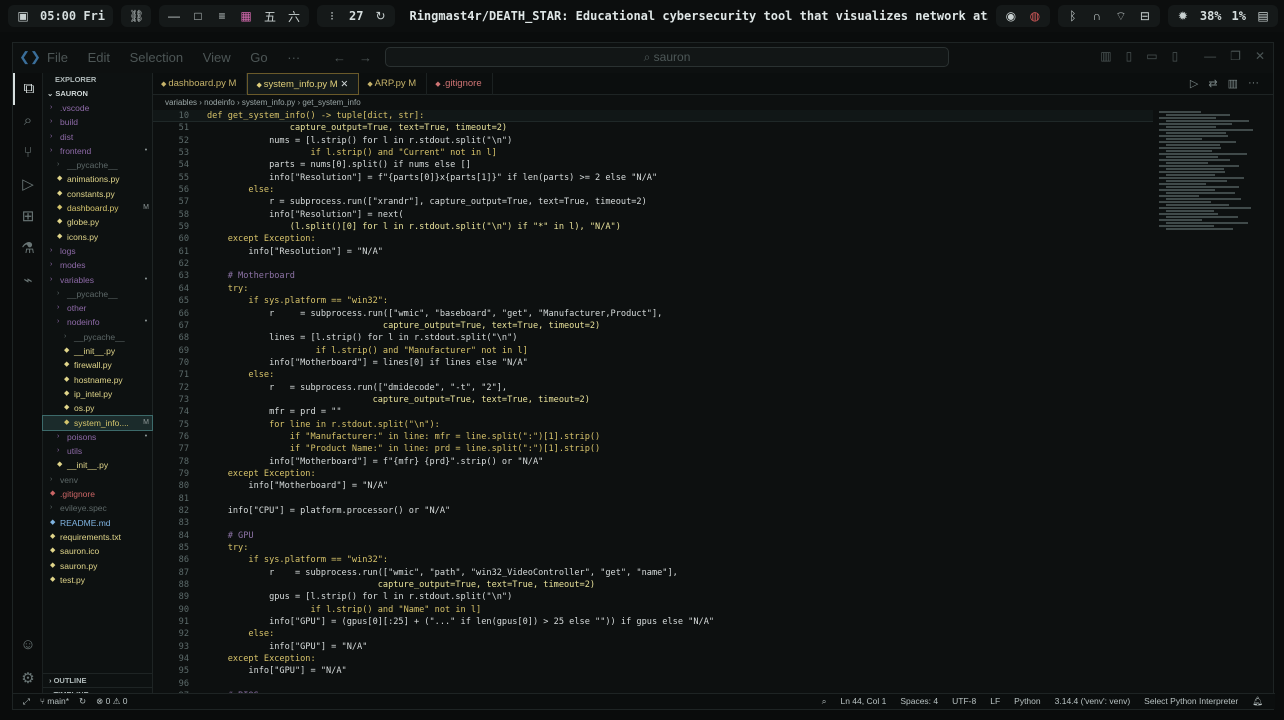  Describe the element at coordinates (97, 680) in the screenshot. I see `outline-section: › OUTLINE` at that location.